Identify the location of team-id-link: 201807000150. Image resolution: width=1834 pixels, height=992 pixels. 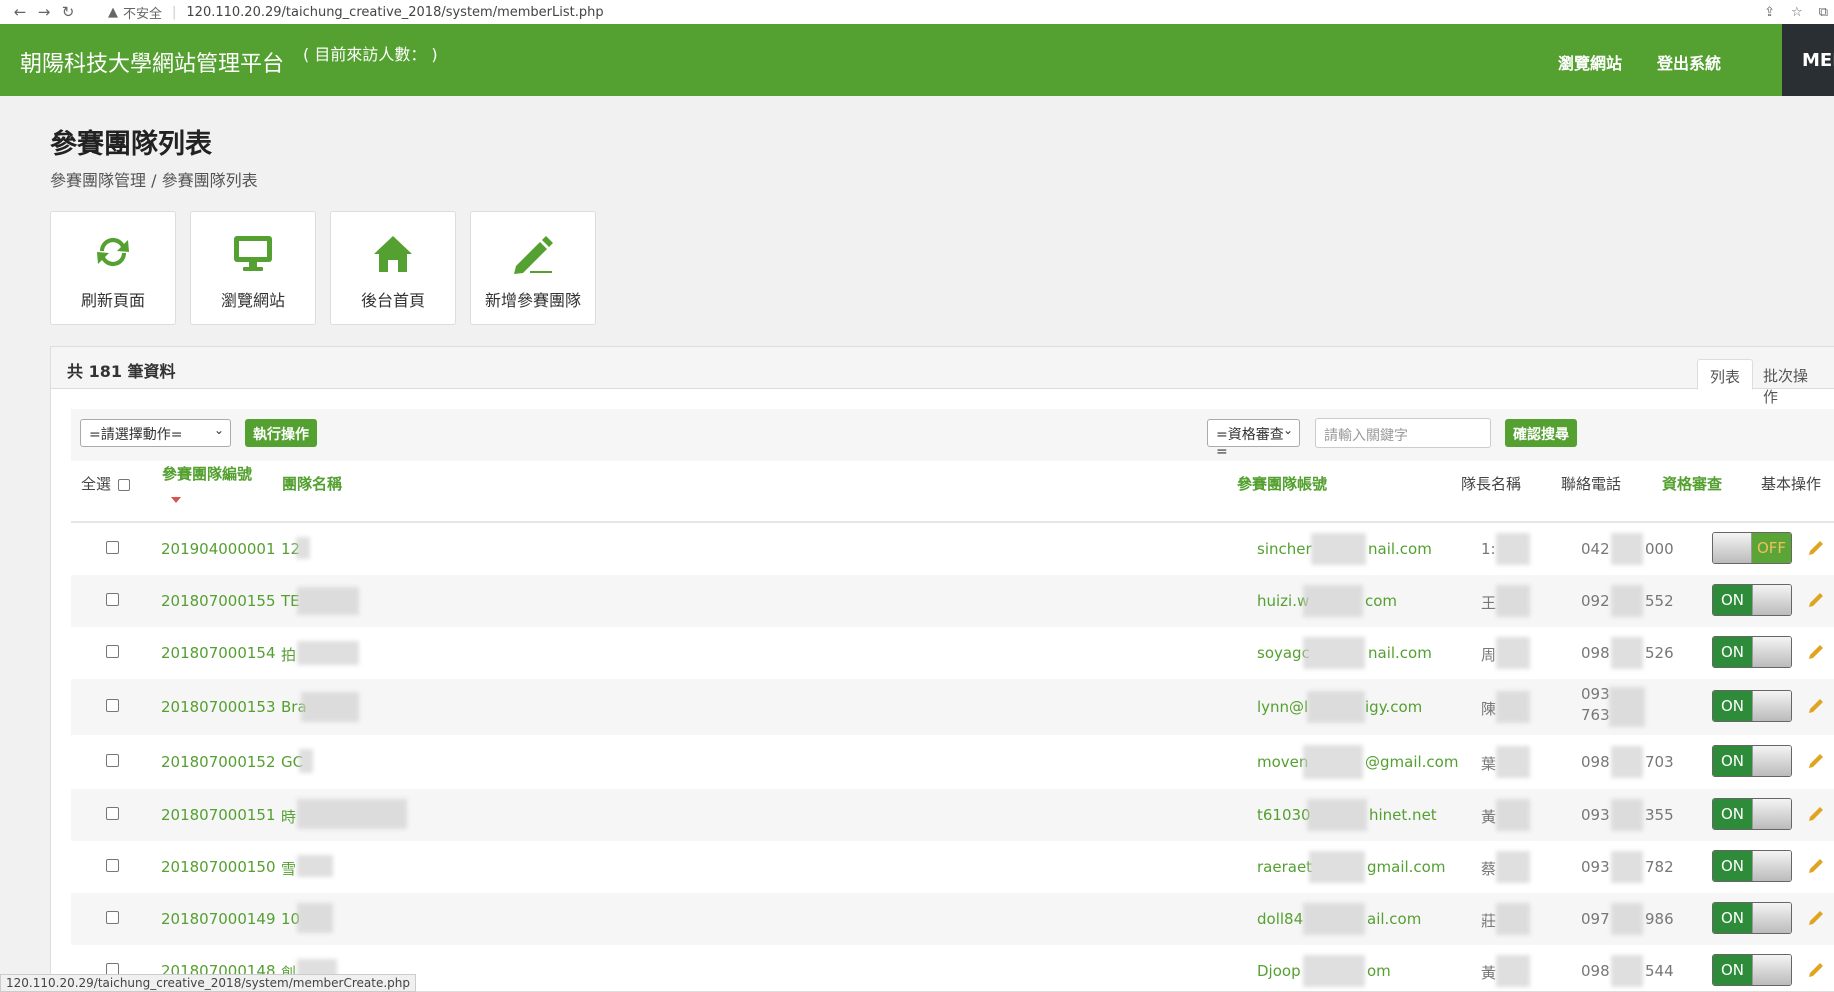
(218, 867).